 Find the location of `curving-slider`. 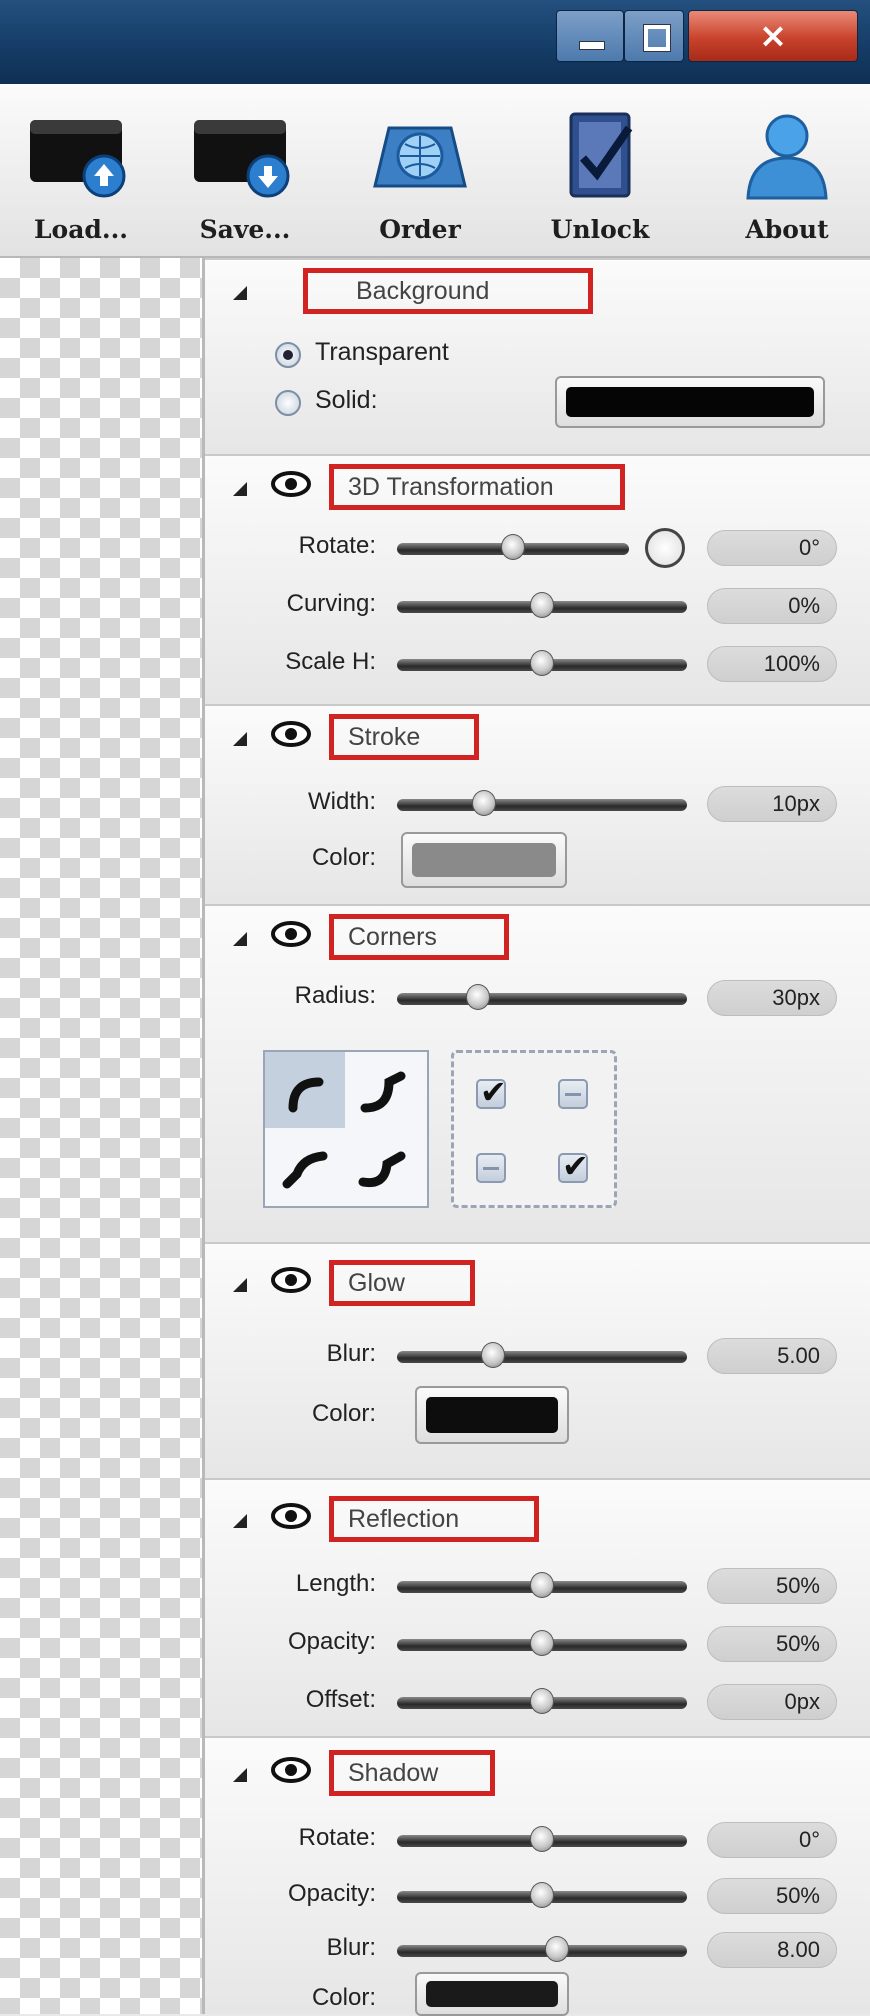

curving-slider is located at coordinates (542, 606).